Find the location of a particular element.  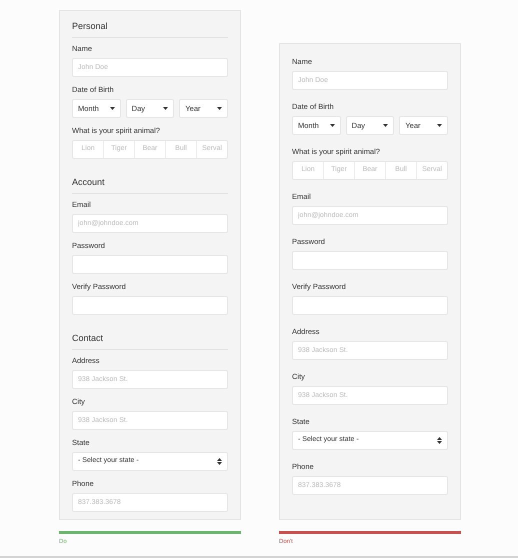

section-heading: Personal is located at coordinates (90, 26).